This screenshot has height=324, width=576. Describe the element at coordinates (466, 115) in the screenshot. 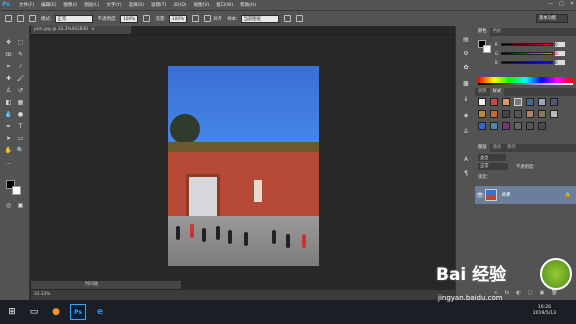

I see `navigator-panel-icon: ◈` at that location.